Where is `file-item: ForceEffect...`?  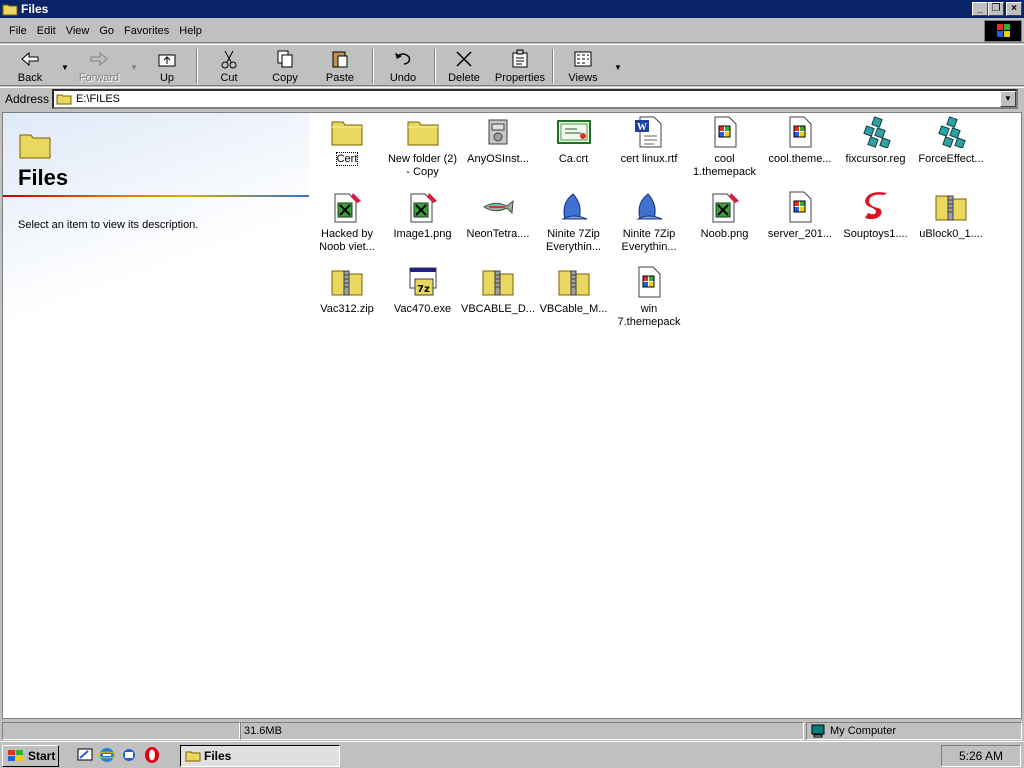 file-item: ForceEffect... is located at coordinates (951, 140).